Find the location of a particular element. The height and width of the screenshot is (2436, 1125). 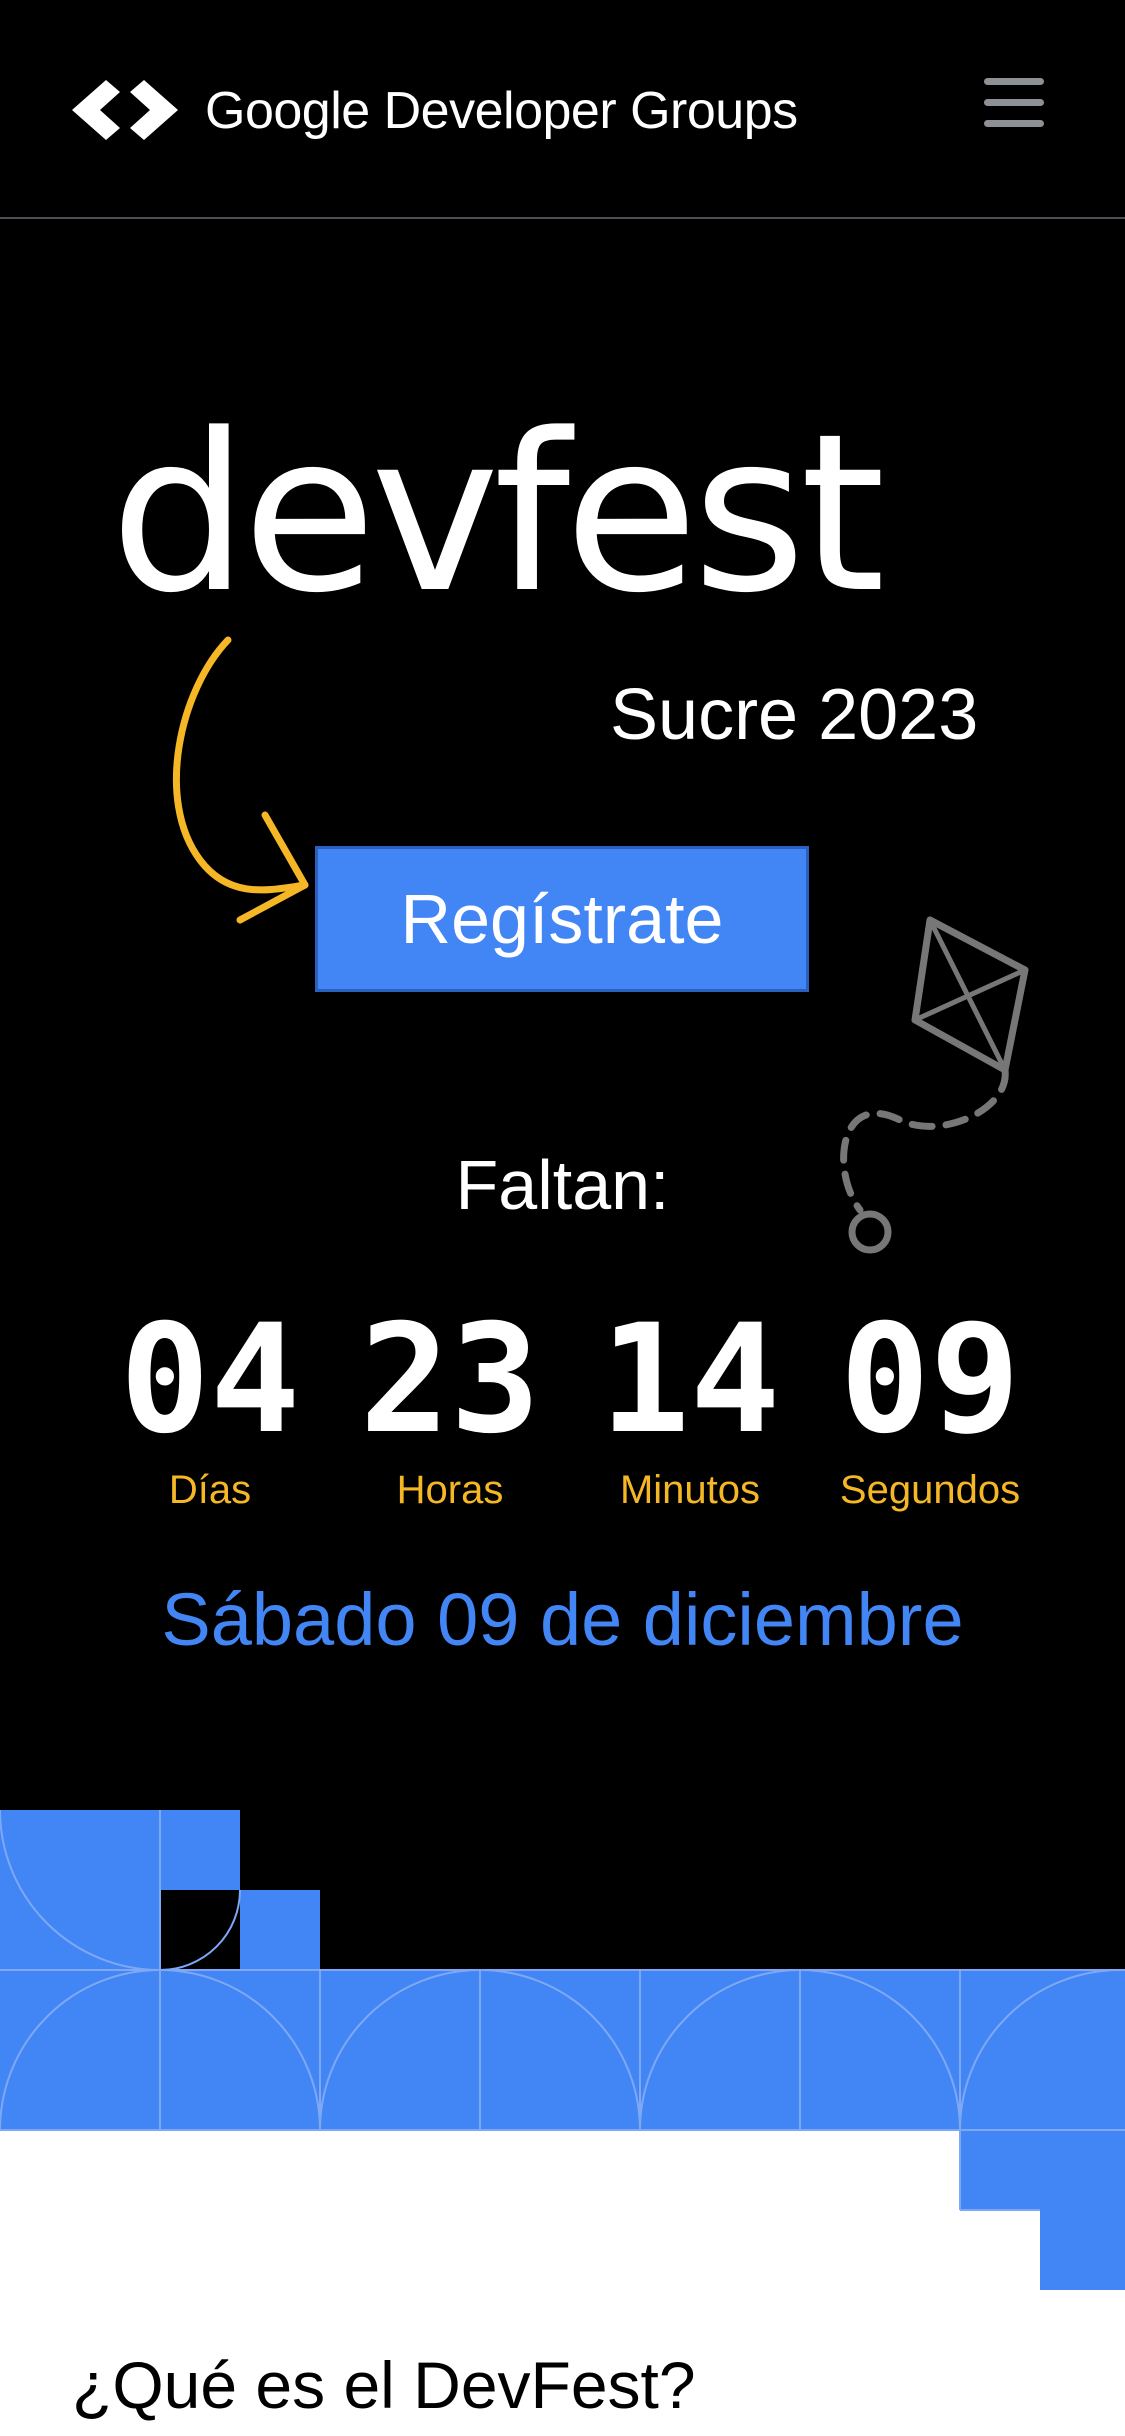

countdown-days-value: 04 is located at coordinates (210, 1380).